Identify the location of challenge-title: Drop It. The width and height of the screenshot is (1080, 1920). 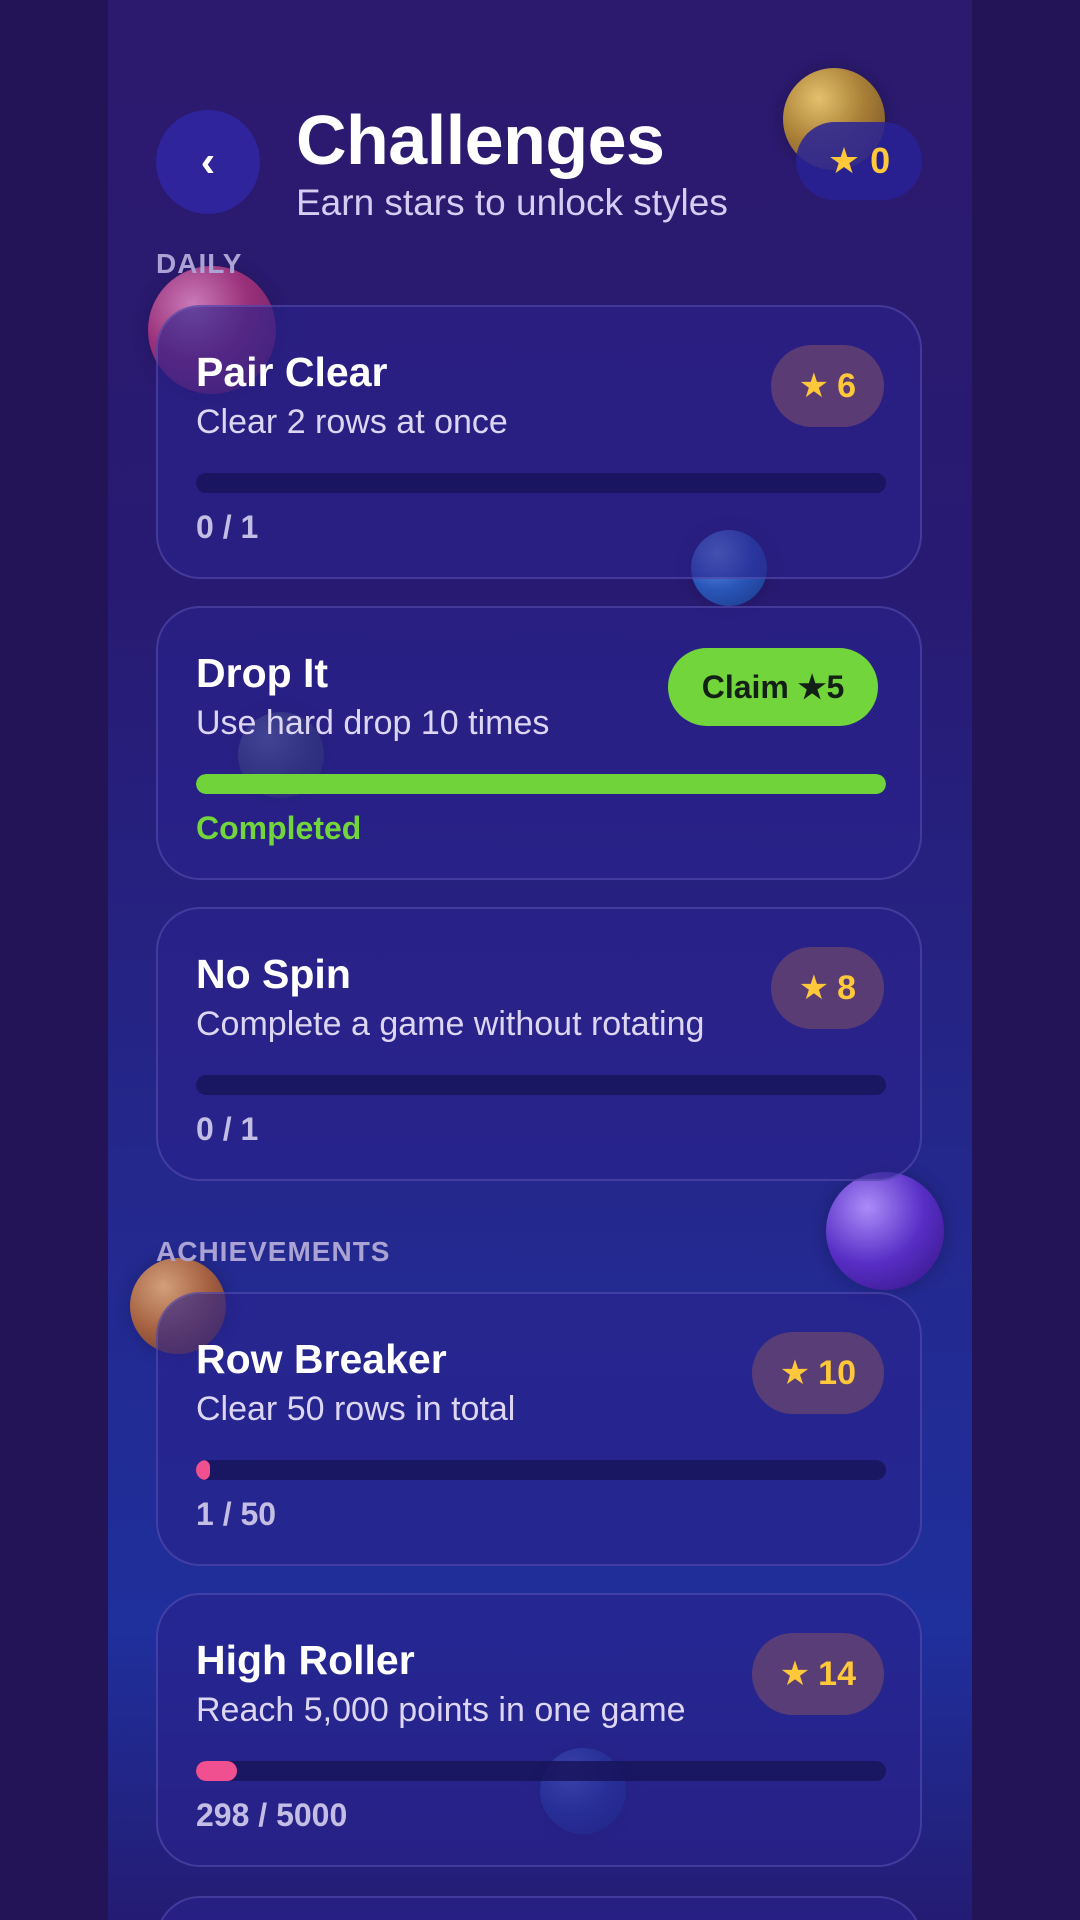
(262, 673).